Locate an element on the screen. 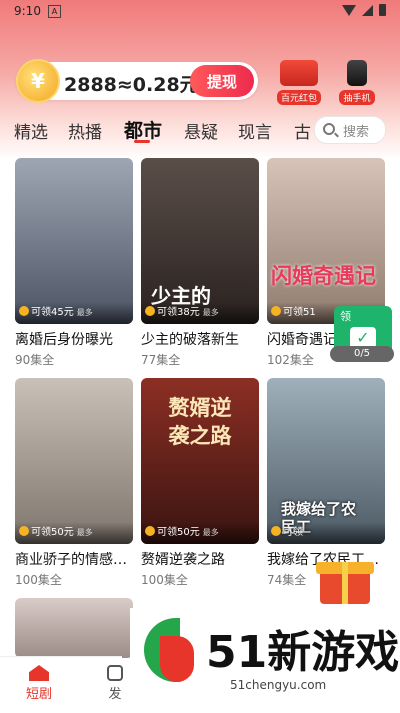 The width and height of the screenshot is (400, 713). promo-label: 抽手机 is located at coordinates (357, 97).